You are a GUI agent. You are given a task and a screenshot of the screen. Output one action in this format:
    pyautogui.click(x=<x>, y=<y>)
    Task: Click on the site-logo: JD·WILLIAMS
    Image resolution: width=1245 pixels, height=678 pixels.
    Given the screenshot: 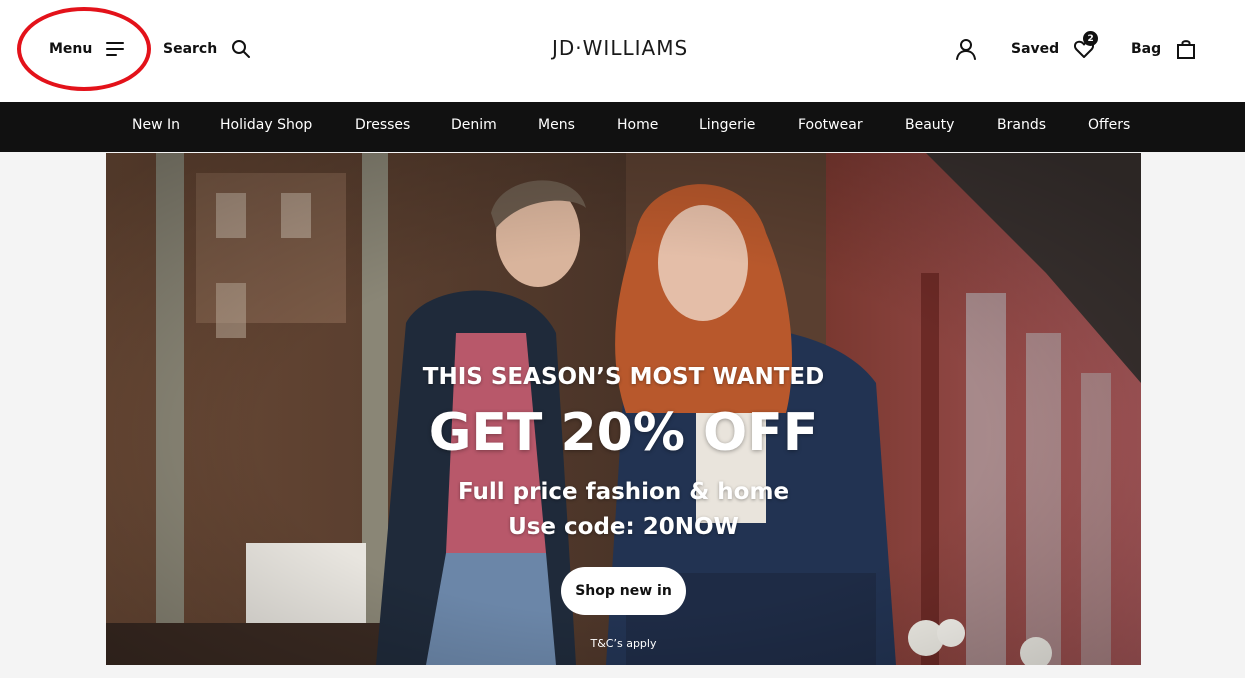 What is the action you would take?
    pyautogui.click(x=620, y=48)
    